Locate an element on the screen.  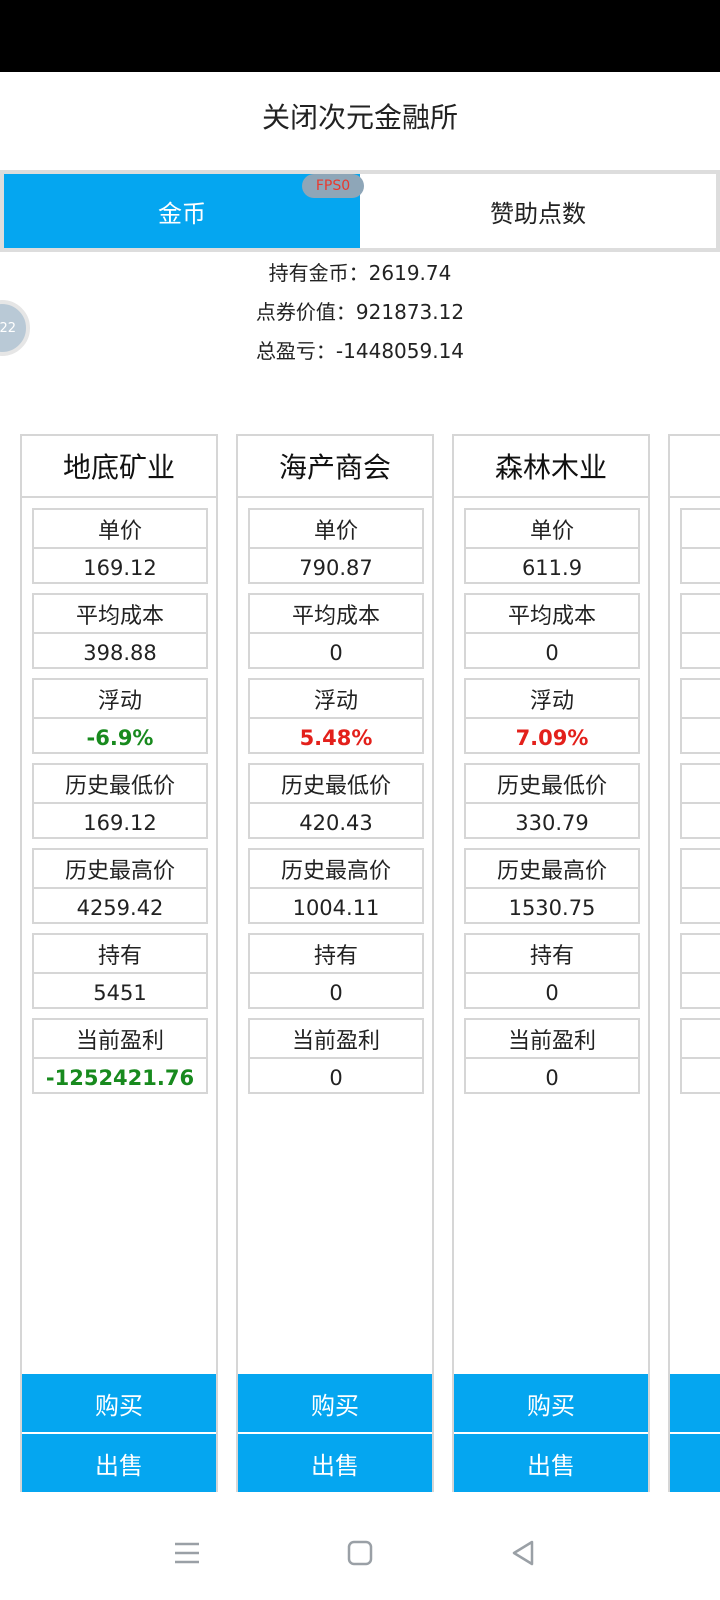
stat-value: 4259.42 is located at coordinates (120, 907).